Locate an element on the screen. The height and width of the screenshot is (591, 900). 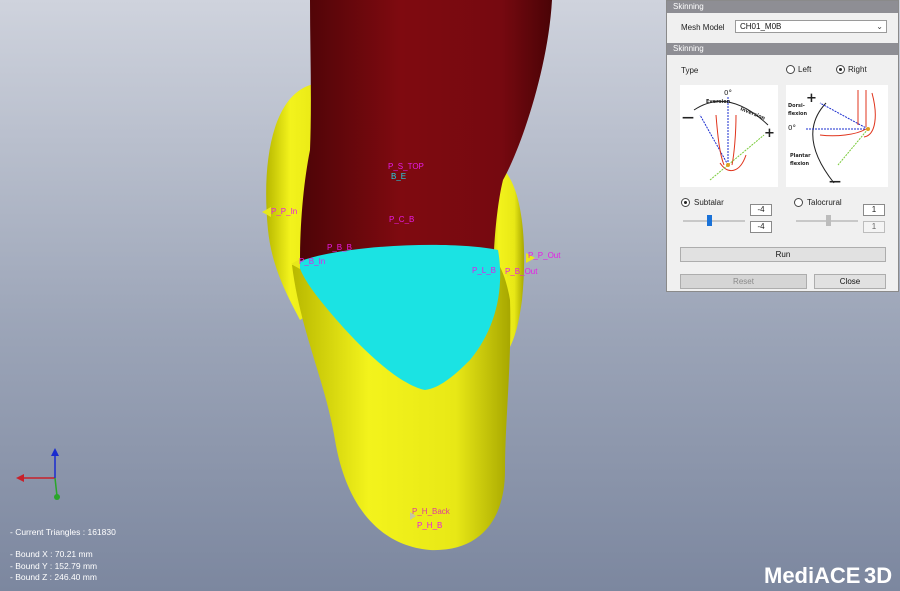
eversion-inversion-diagram: 0° Eversion Inversion — + is located at coordinates (729, 136).